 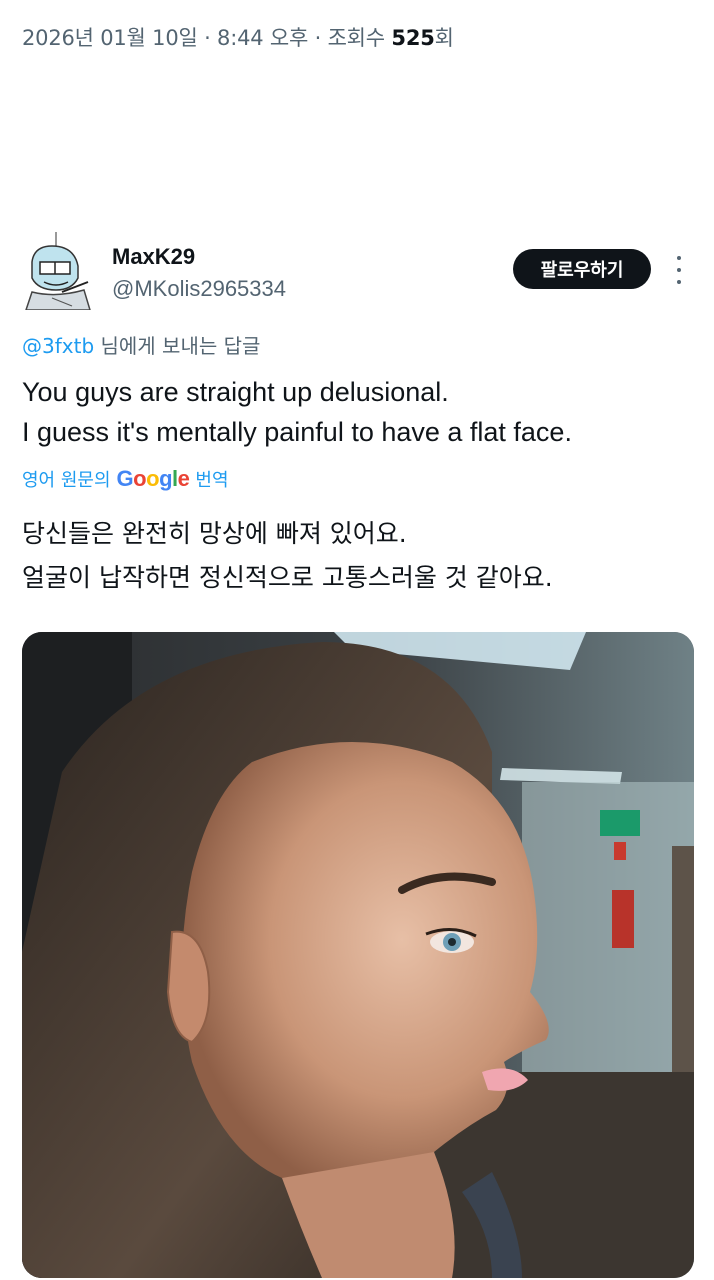 I want to click on views-suffix: 회, so click(x=444, y=38).